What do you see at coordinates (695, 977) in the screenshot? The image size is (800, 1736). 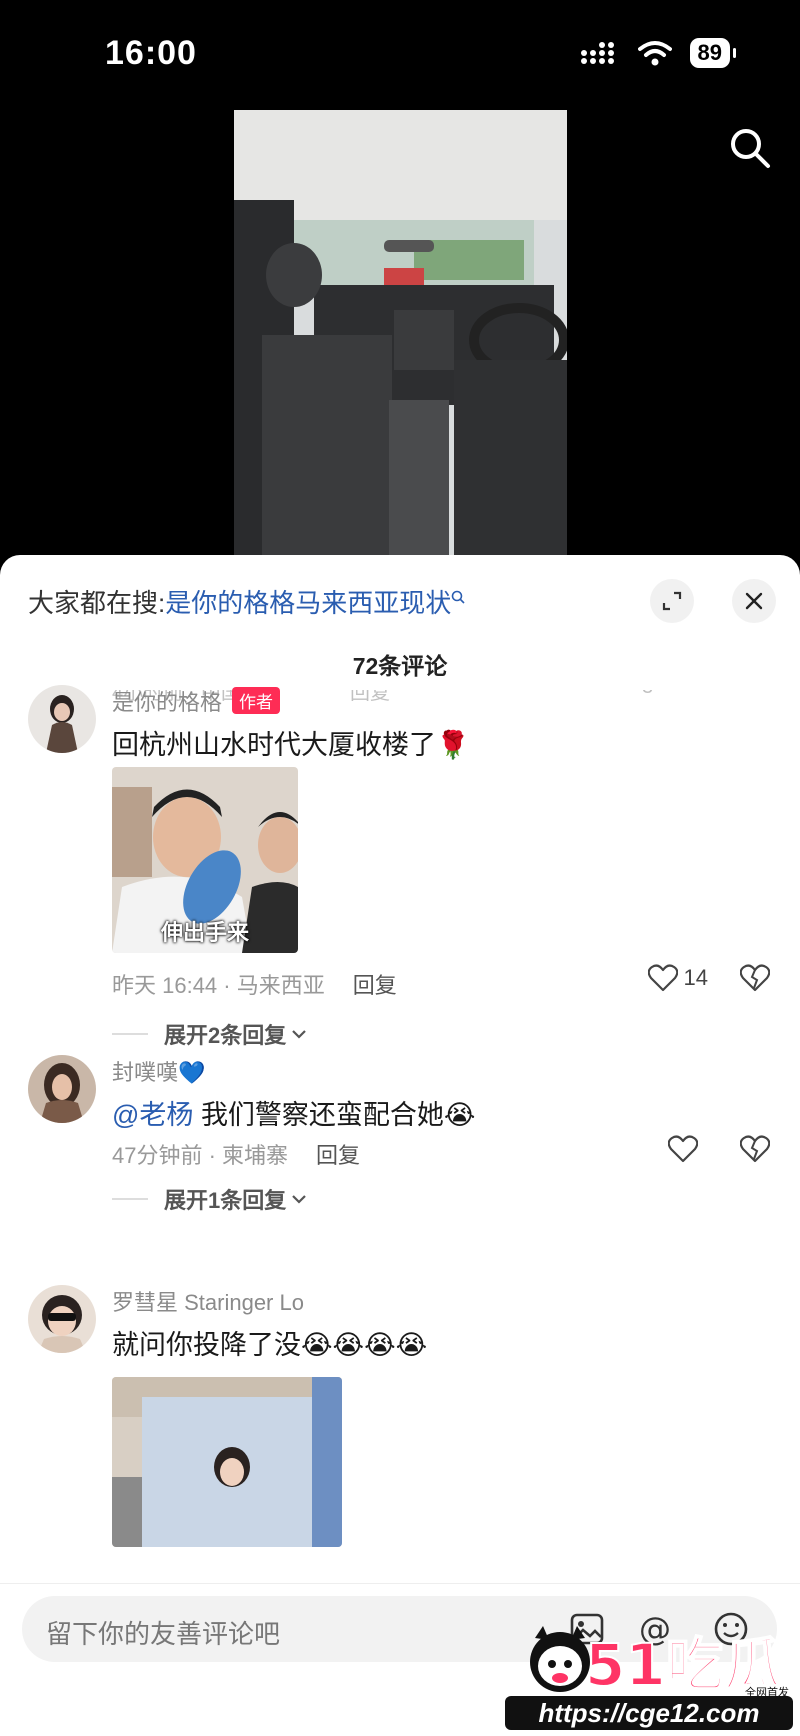 I see `like-count: 14` at bounding box center [695, 977].